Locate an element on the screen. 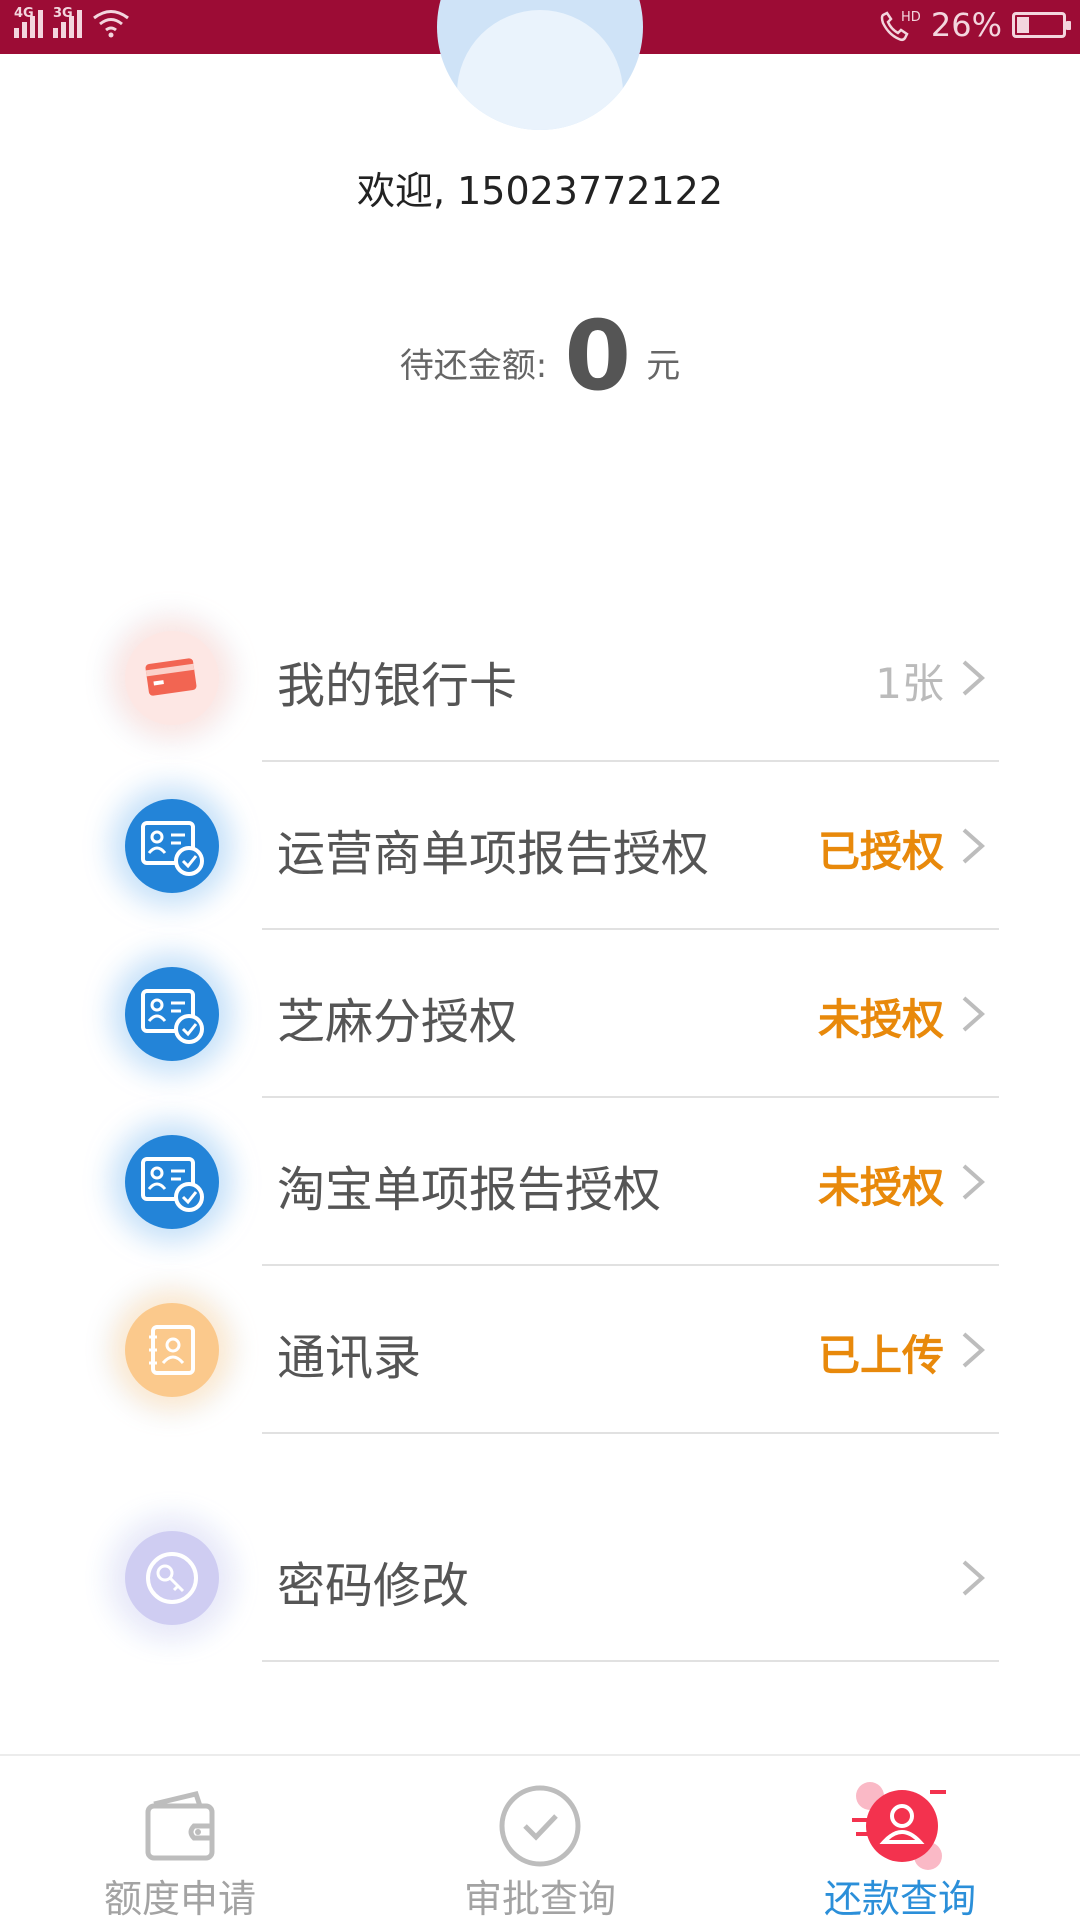 The width and height of the screenshot is (1080, 1923). carrier-auth-status: 已授权 is located at coordinates (880, 851).